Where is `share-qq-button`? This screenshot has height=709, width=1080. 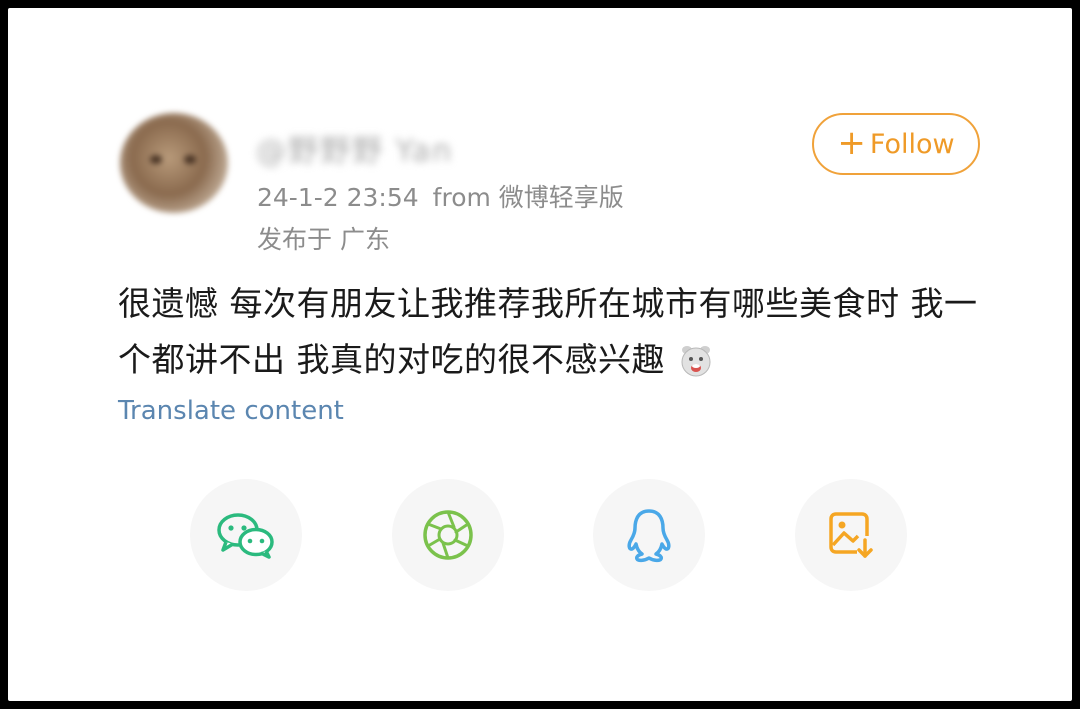
share-qq-button is located at coordinates (649, 535).